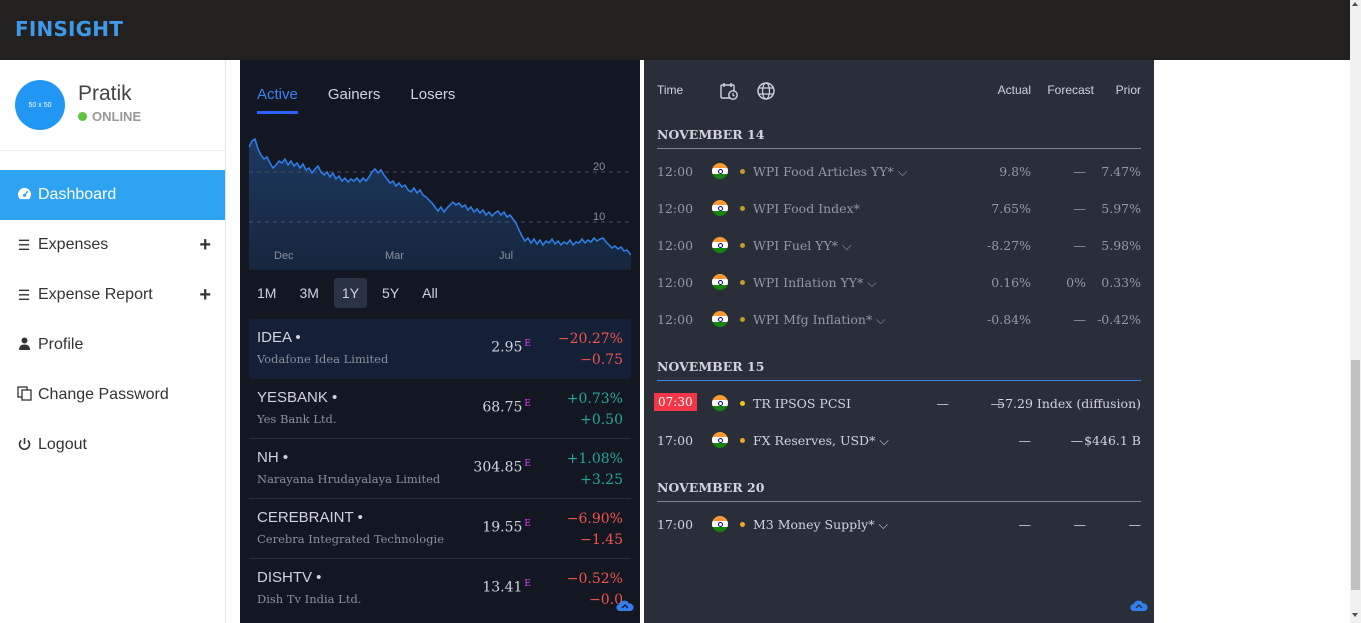  I want to click on range-selector: 1M 3M 1Y 5Y All, so click(351, 293).